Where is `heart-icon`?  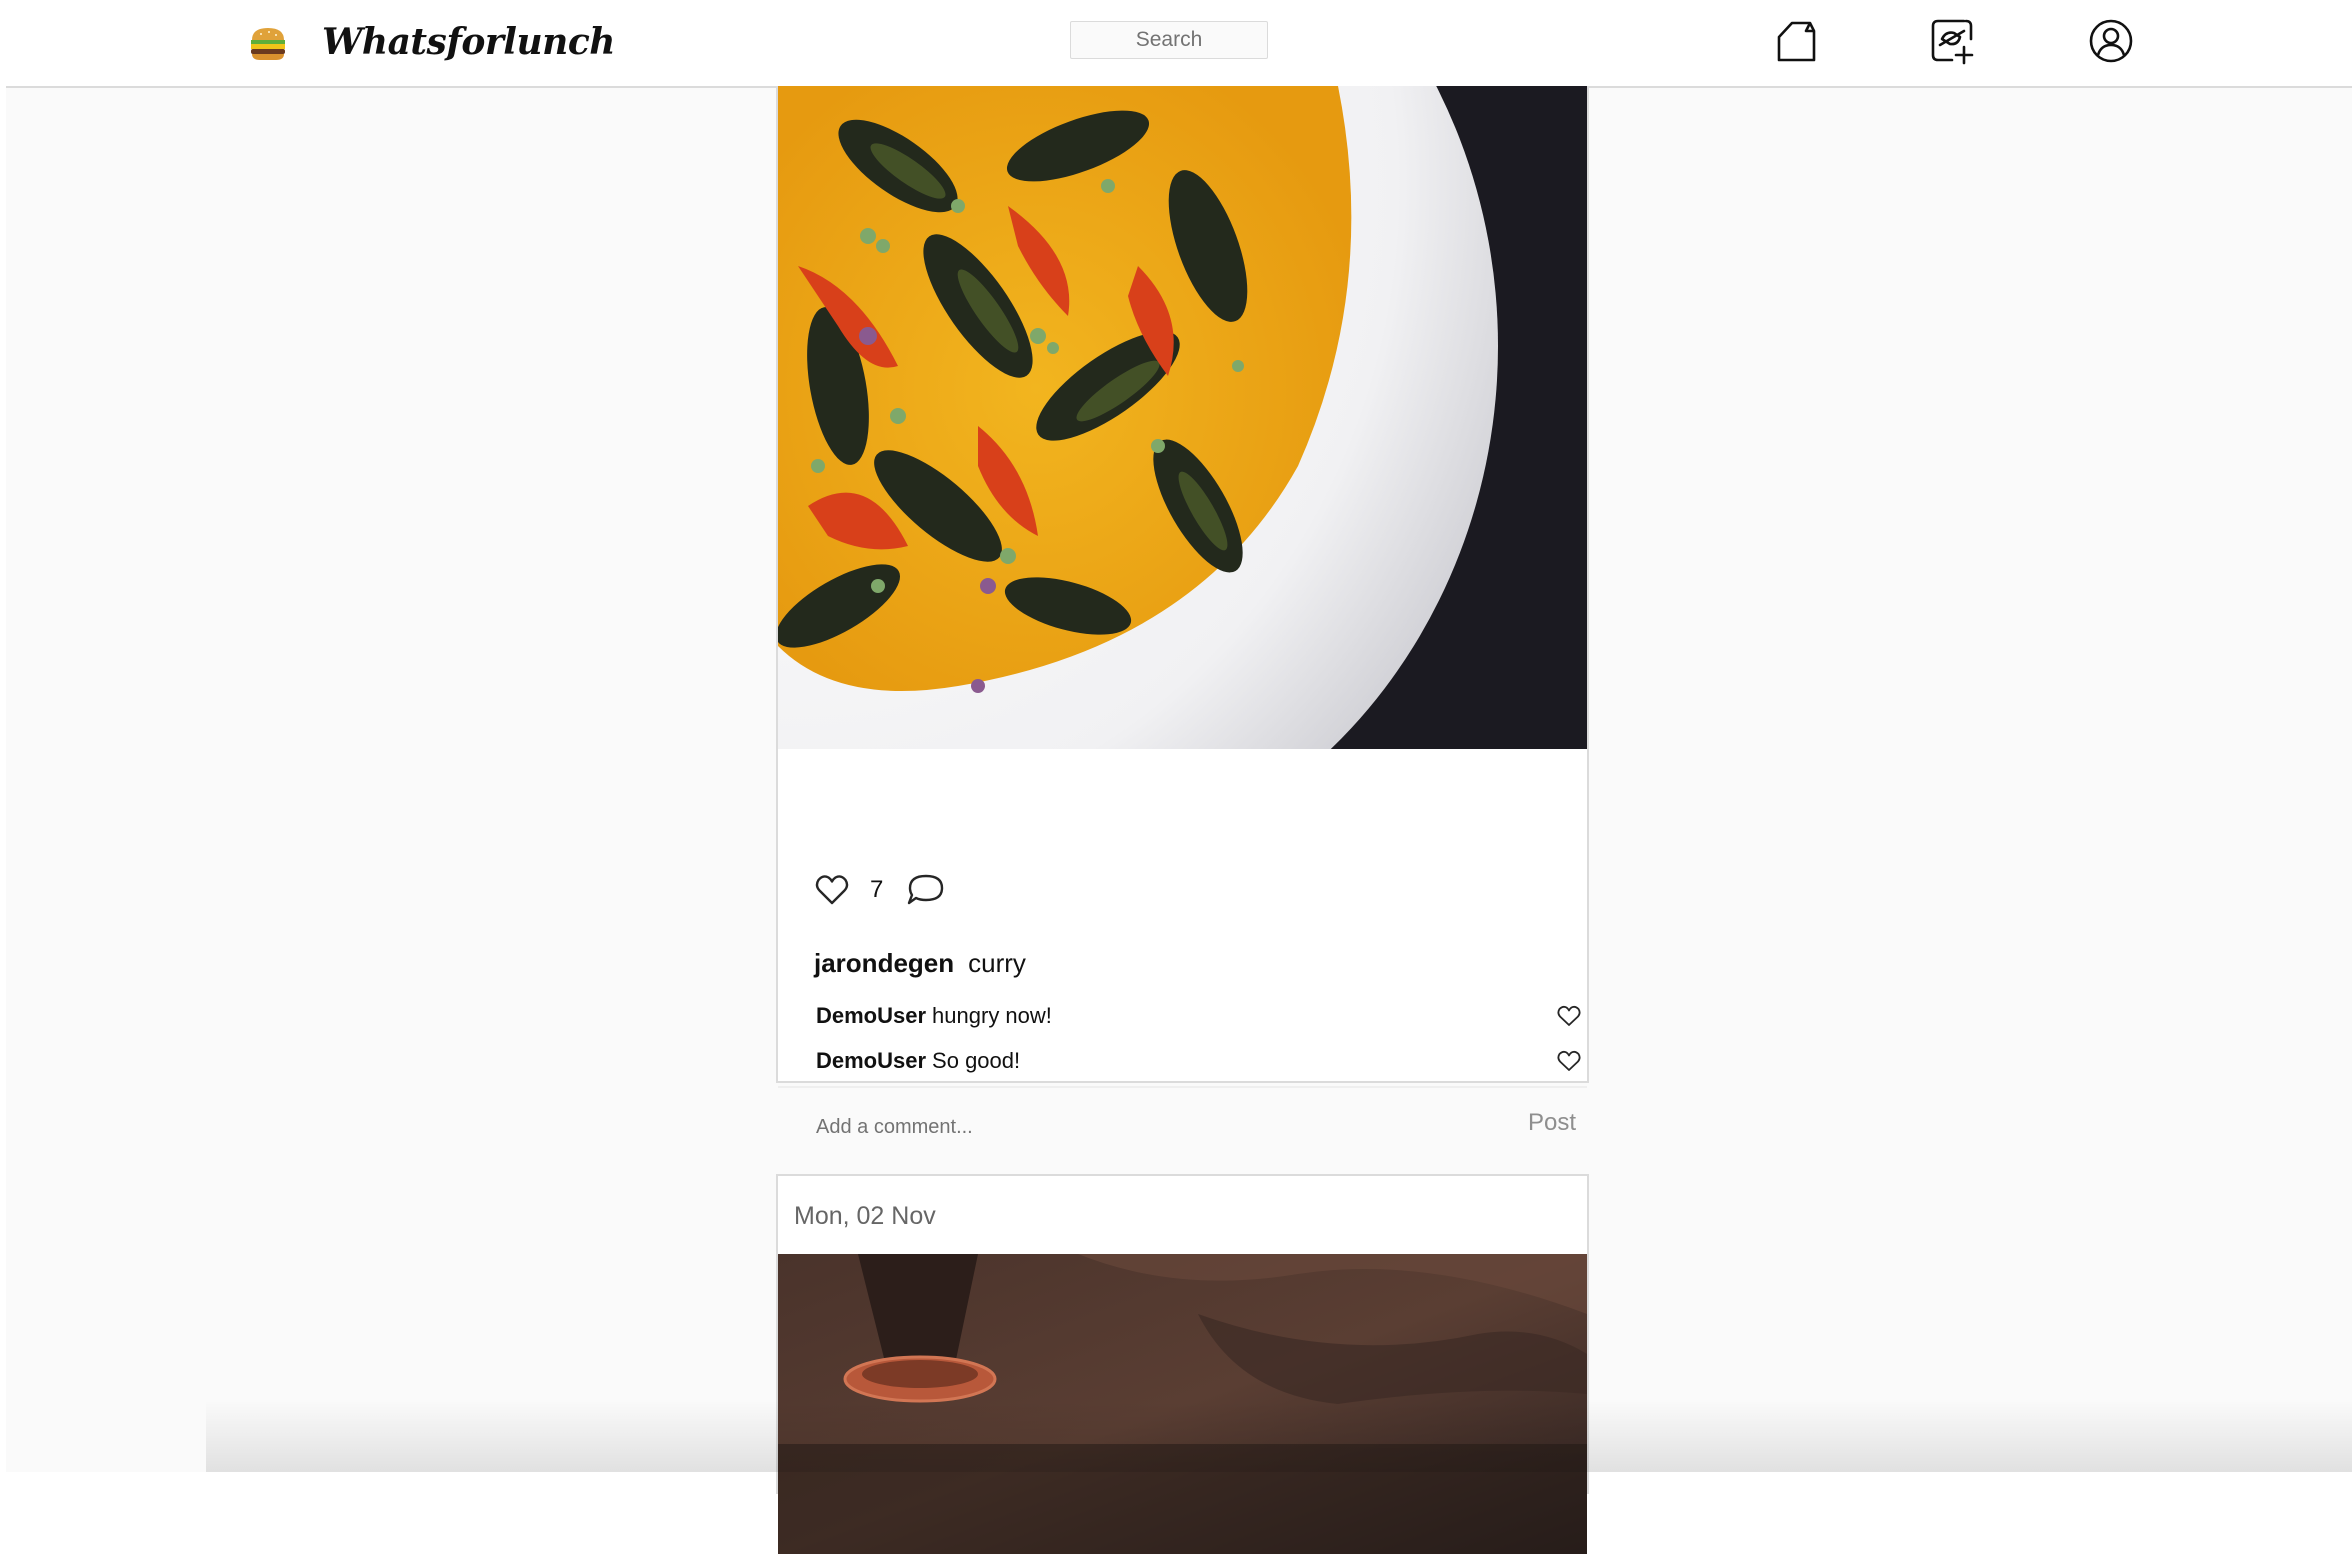 heart-icon is located at coordinates (832, 890).